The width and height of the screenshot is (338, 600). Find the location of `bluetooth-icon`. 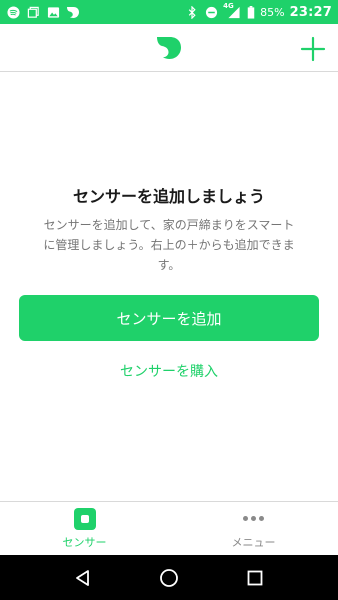

bluetooth-icon is located at coordinates (192, 12).